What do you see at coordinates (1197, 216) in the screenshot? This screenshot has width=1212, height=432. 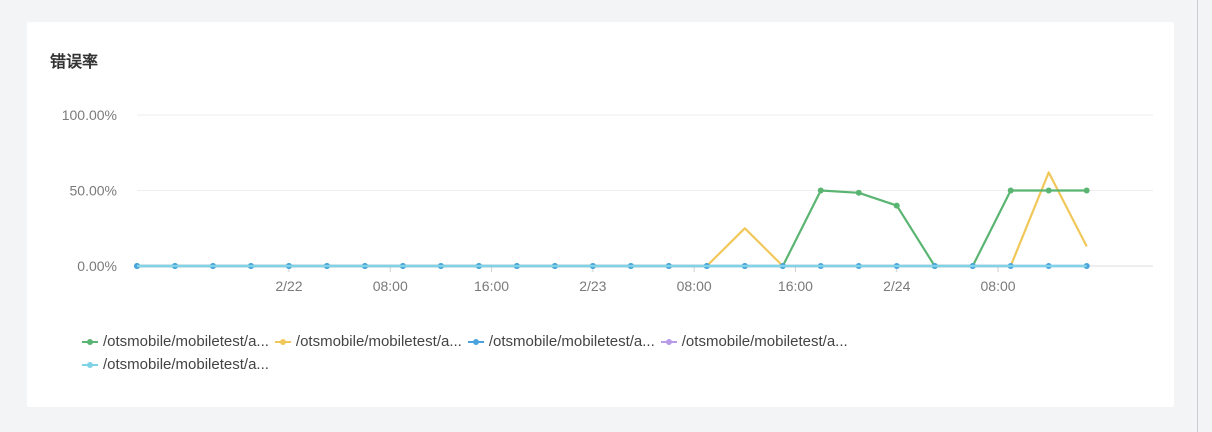 I see `window-divider` at bounding box center [1197, 216].